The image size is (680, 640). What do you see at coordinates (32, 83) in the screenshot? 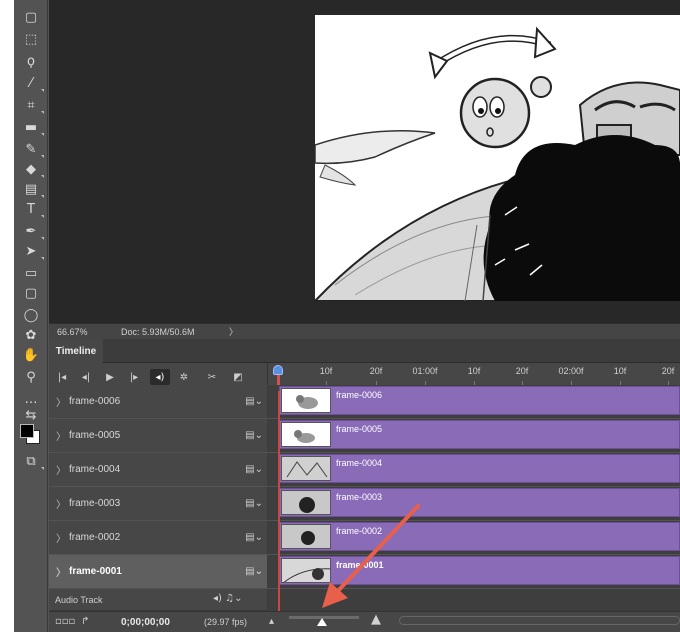
I see `magic-wand-icon: ⁄` at bounding box center [32, 83].